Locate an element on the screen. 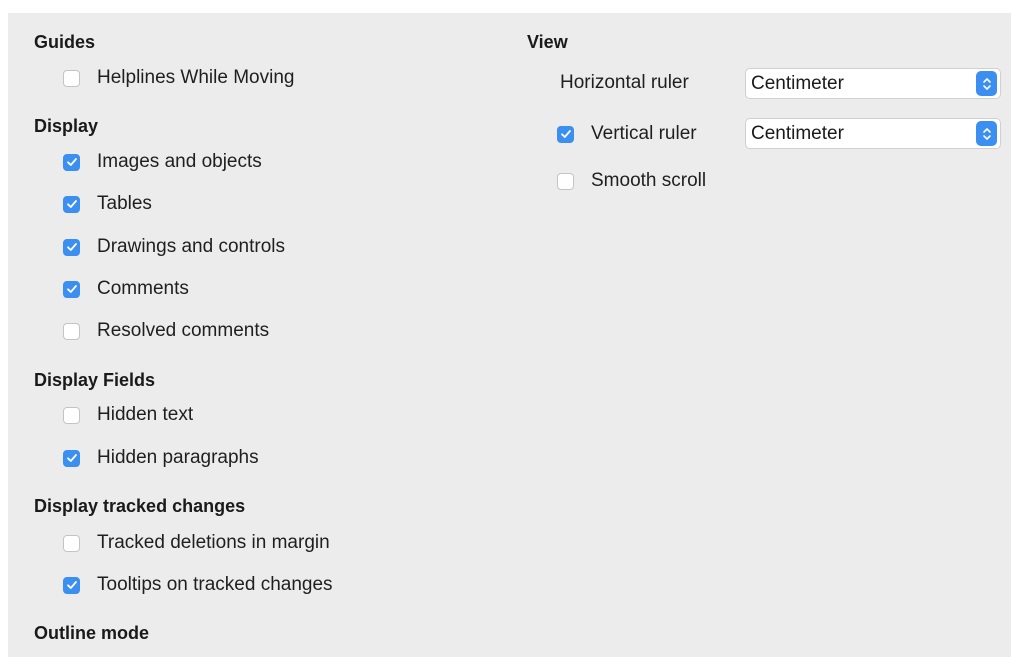 Image resolution: width=1011 pixels, height=657 pixels. comments-label: Comments is located at coordinates (143, 288).